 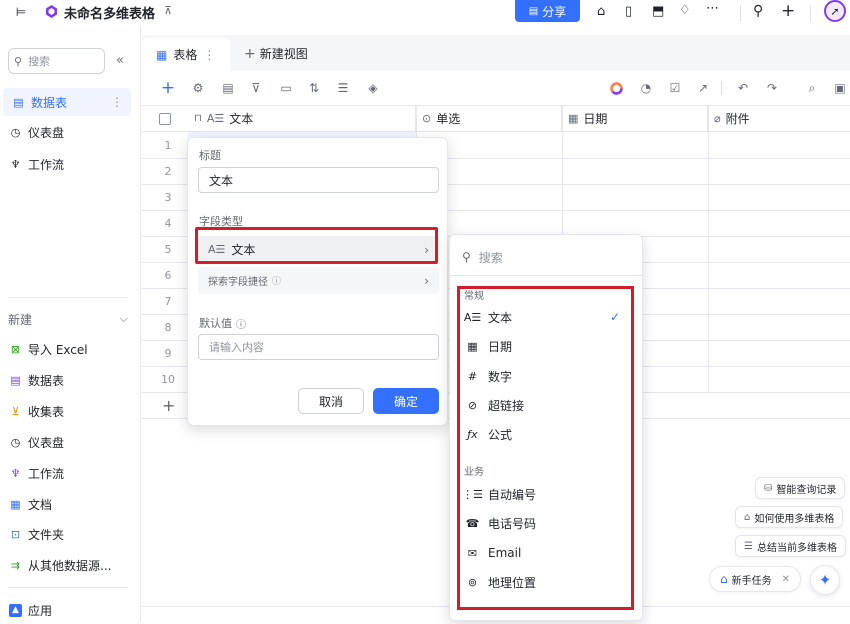 What do you see at coordinates (675, 88) in the screenshot?
I see `checklist-icon: ☑` at bounding box center [675, 88].